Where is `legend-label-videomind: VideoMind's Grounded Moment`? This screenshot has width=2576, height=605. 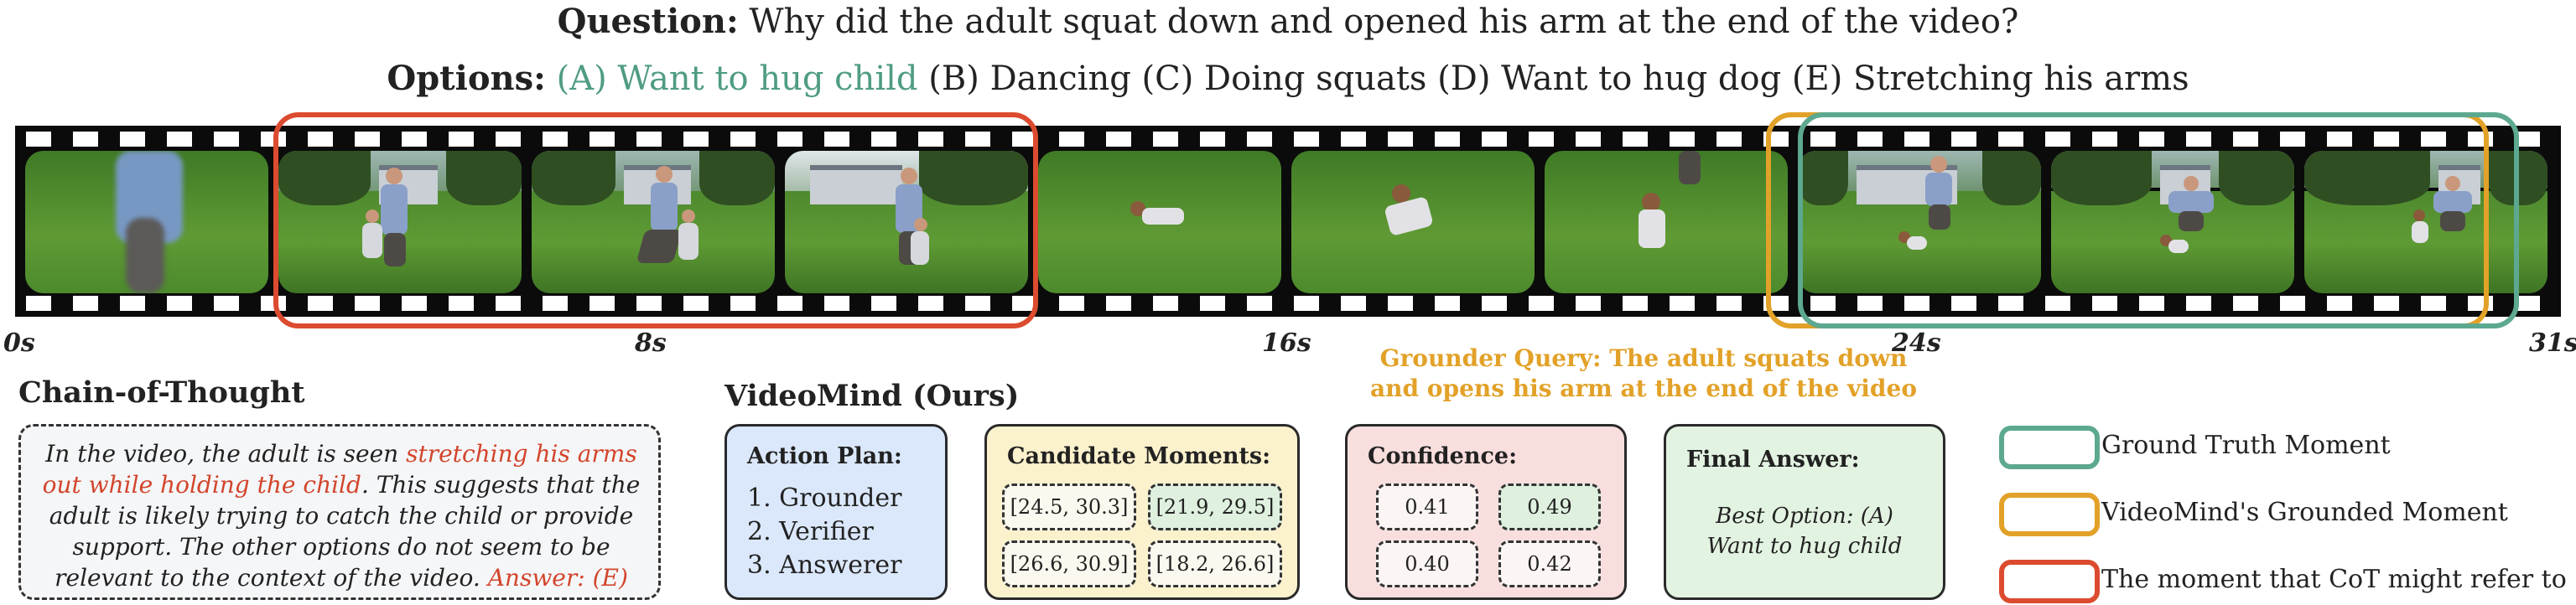 legend-label-videomind: VideoMind's Grounded Moment is located at coordinates (2304, 512).